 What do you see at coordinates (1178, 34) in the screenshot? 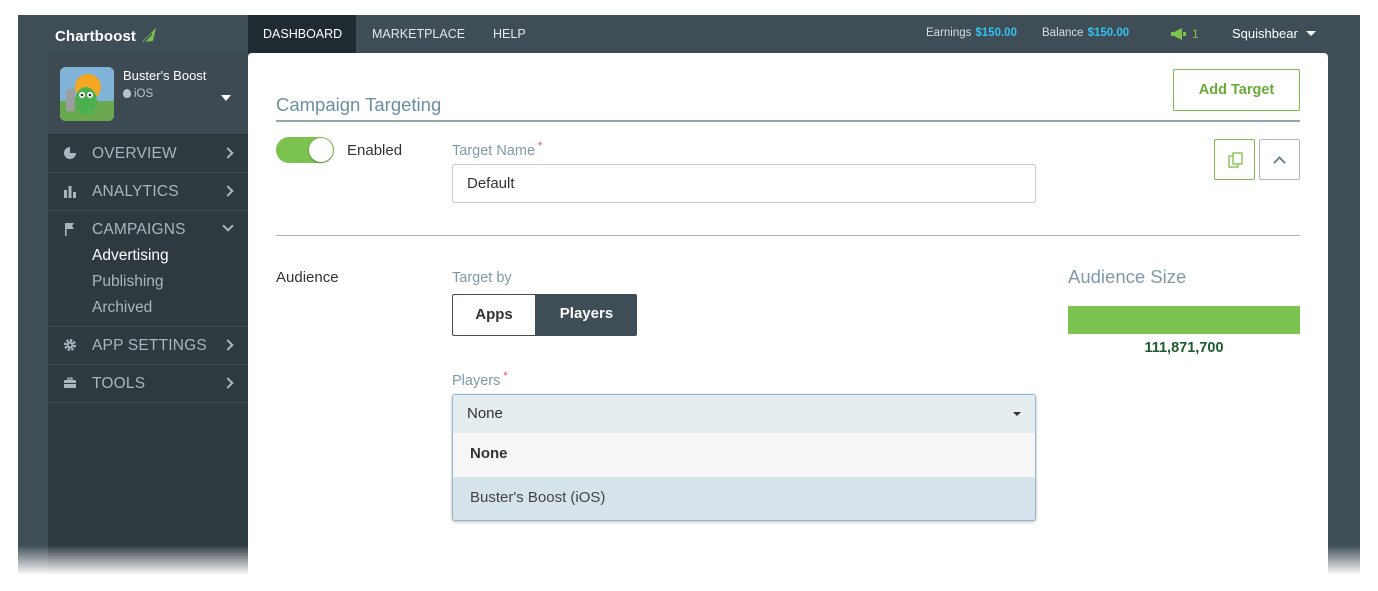
I see `megaphone-icon` at bounding box center [1178, 34].